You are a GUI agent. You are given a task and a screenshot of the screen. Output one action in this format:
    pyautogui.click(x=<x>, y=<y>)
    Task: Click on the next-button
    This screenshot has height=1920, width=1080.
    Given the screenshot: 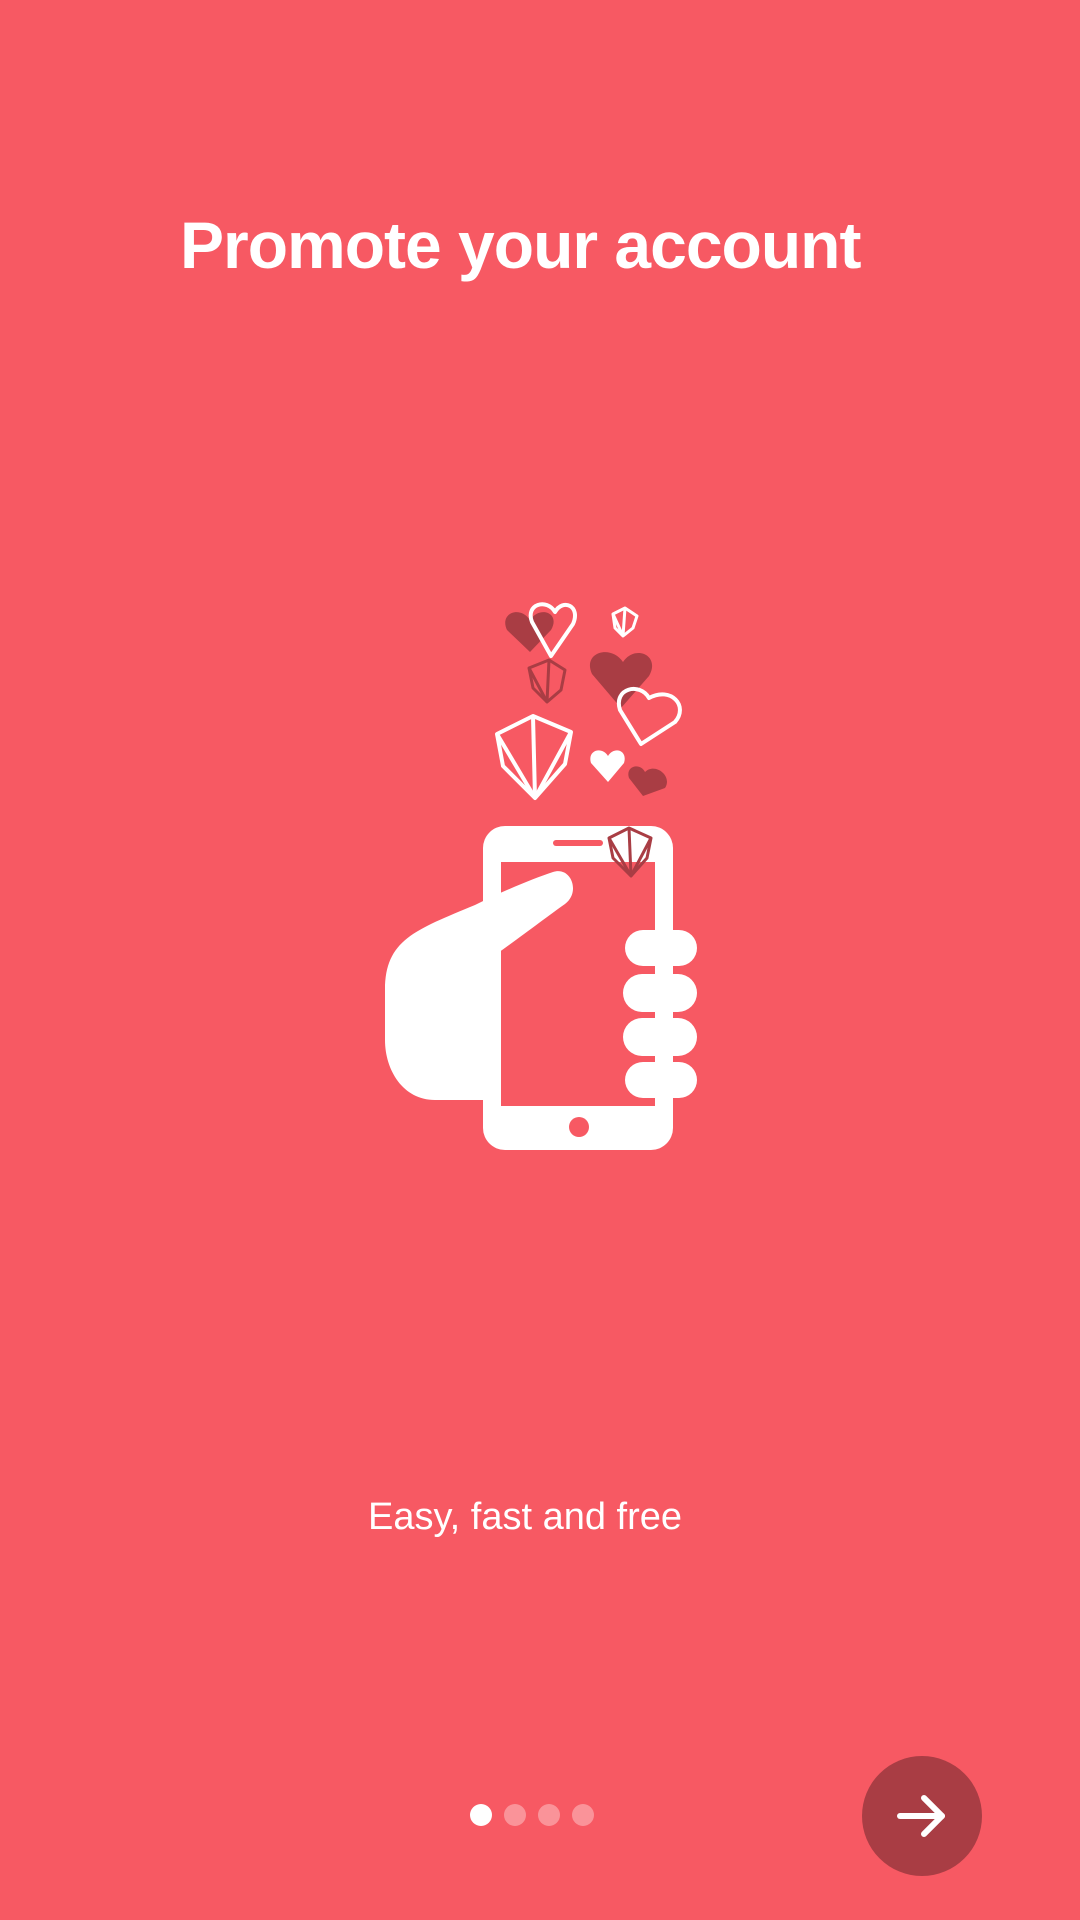 What is the action you would take?
    pyautogui.click(x=922, y=1816)
    